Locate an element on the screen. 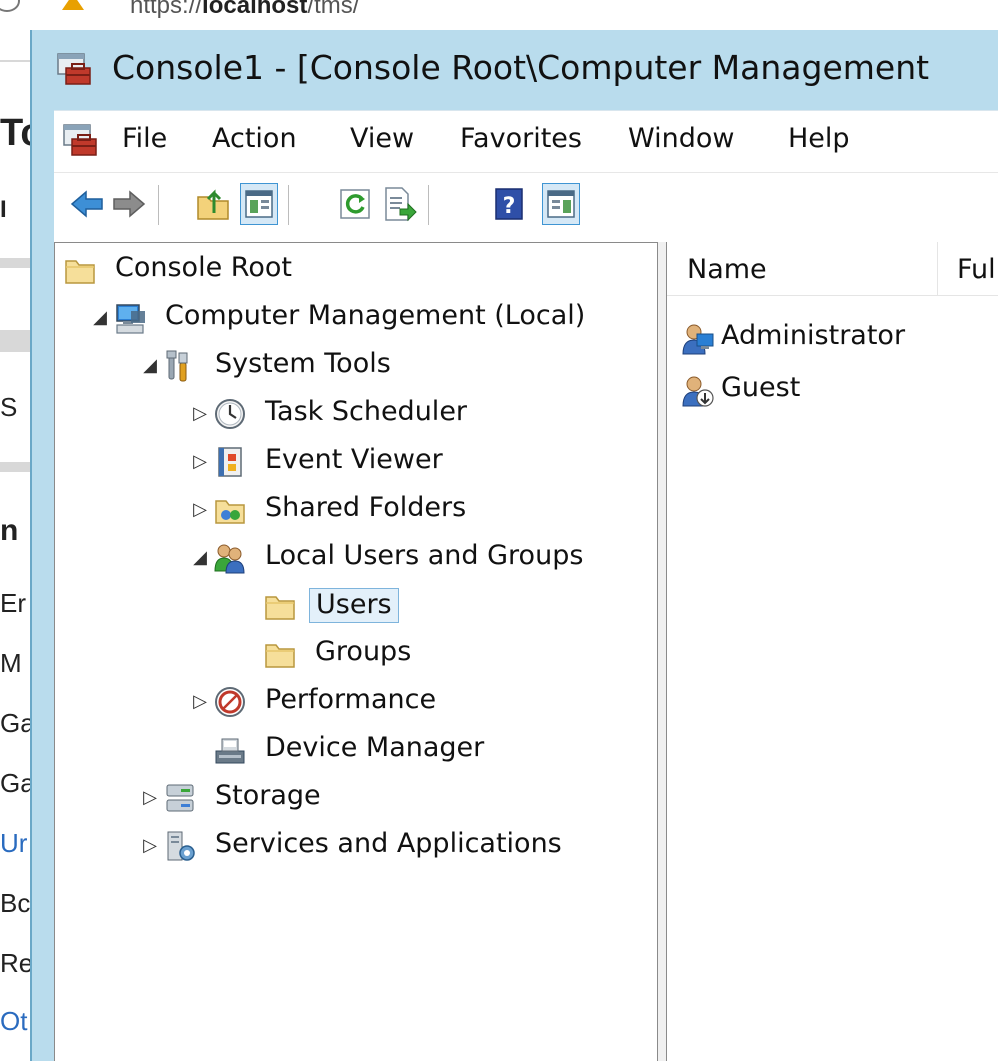 This screenshot has width=998, height=1061. column-header-name: Name is located at coordinates (727, 269).